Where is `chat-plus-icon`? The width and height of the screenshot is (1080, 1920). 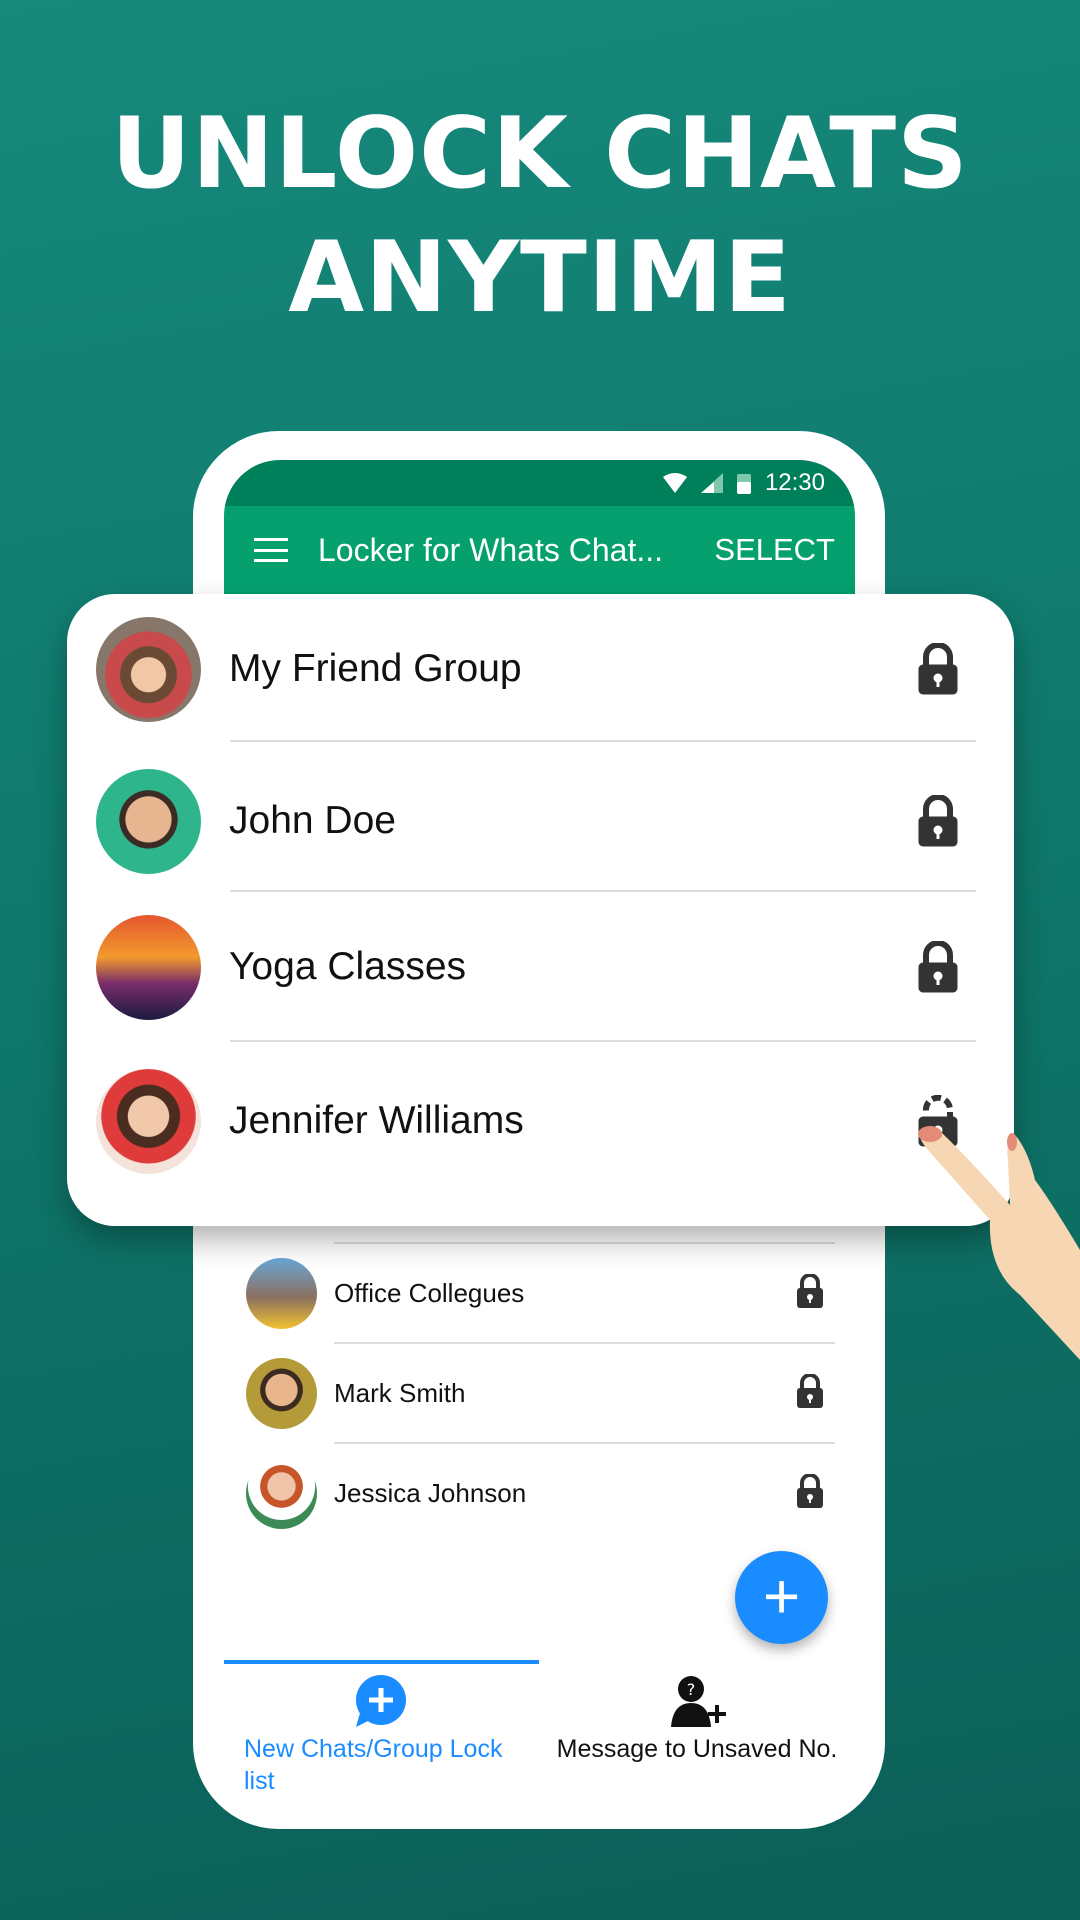 chat-plus-icon is located at coordinates (381, 1701).